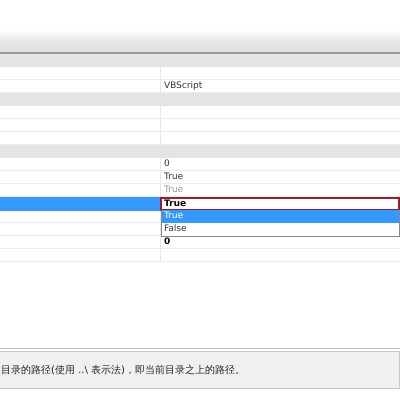 Image resolution: width=400 pixels, height=400 pixels. I want to click on description-text: 目录的路径(使用 ..\ 表示法)，即当前目录之上的路径。, so click(122, 370).